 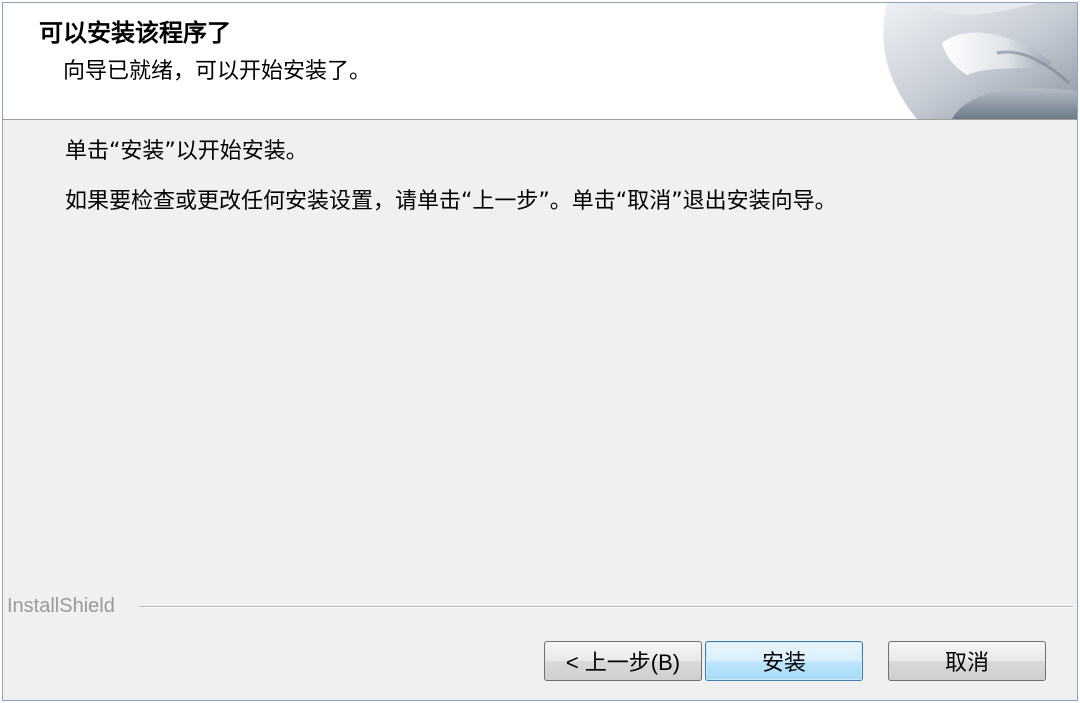 I want to click on install-button: 安装, so click(x=784, y=661).